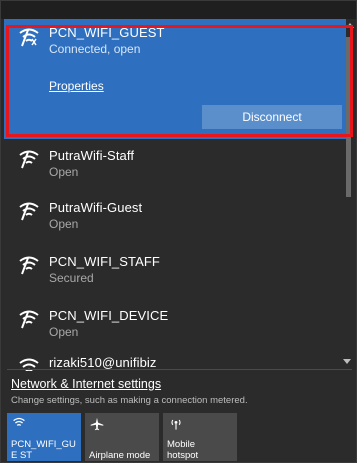 The image size is (357, 463). I want to click on mobile-hotspot-tile: Mobile hotspot, so click(200, 437).